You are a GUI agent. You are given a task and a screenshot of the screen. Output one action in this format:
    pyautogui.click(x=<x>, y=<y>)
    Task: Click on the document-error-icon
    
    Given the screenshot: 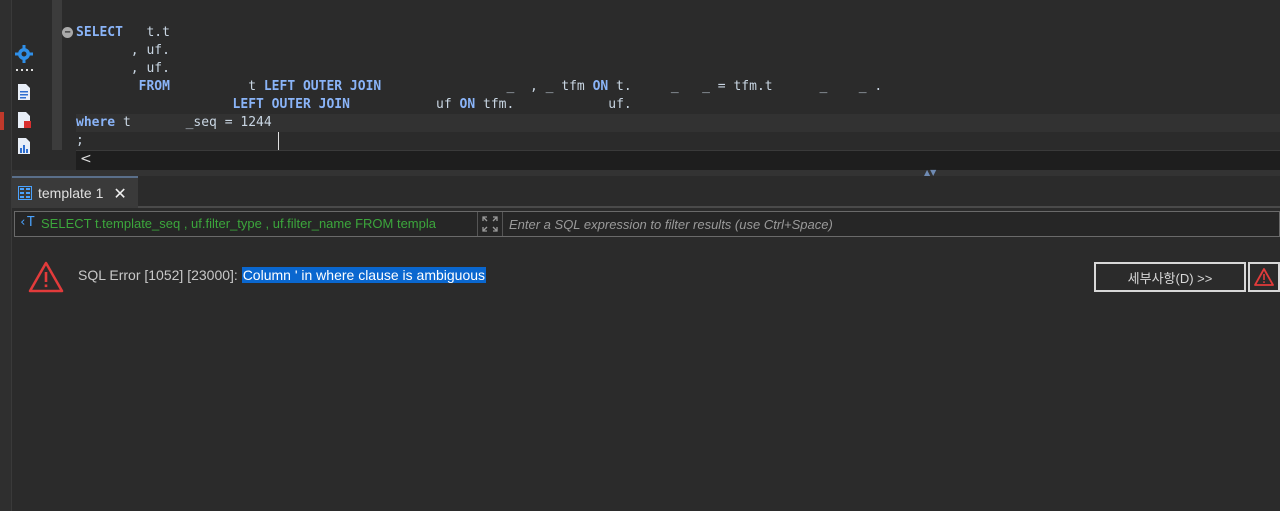 What is the action you would take?
    pyautogui.click(x=24, y=120)
    